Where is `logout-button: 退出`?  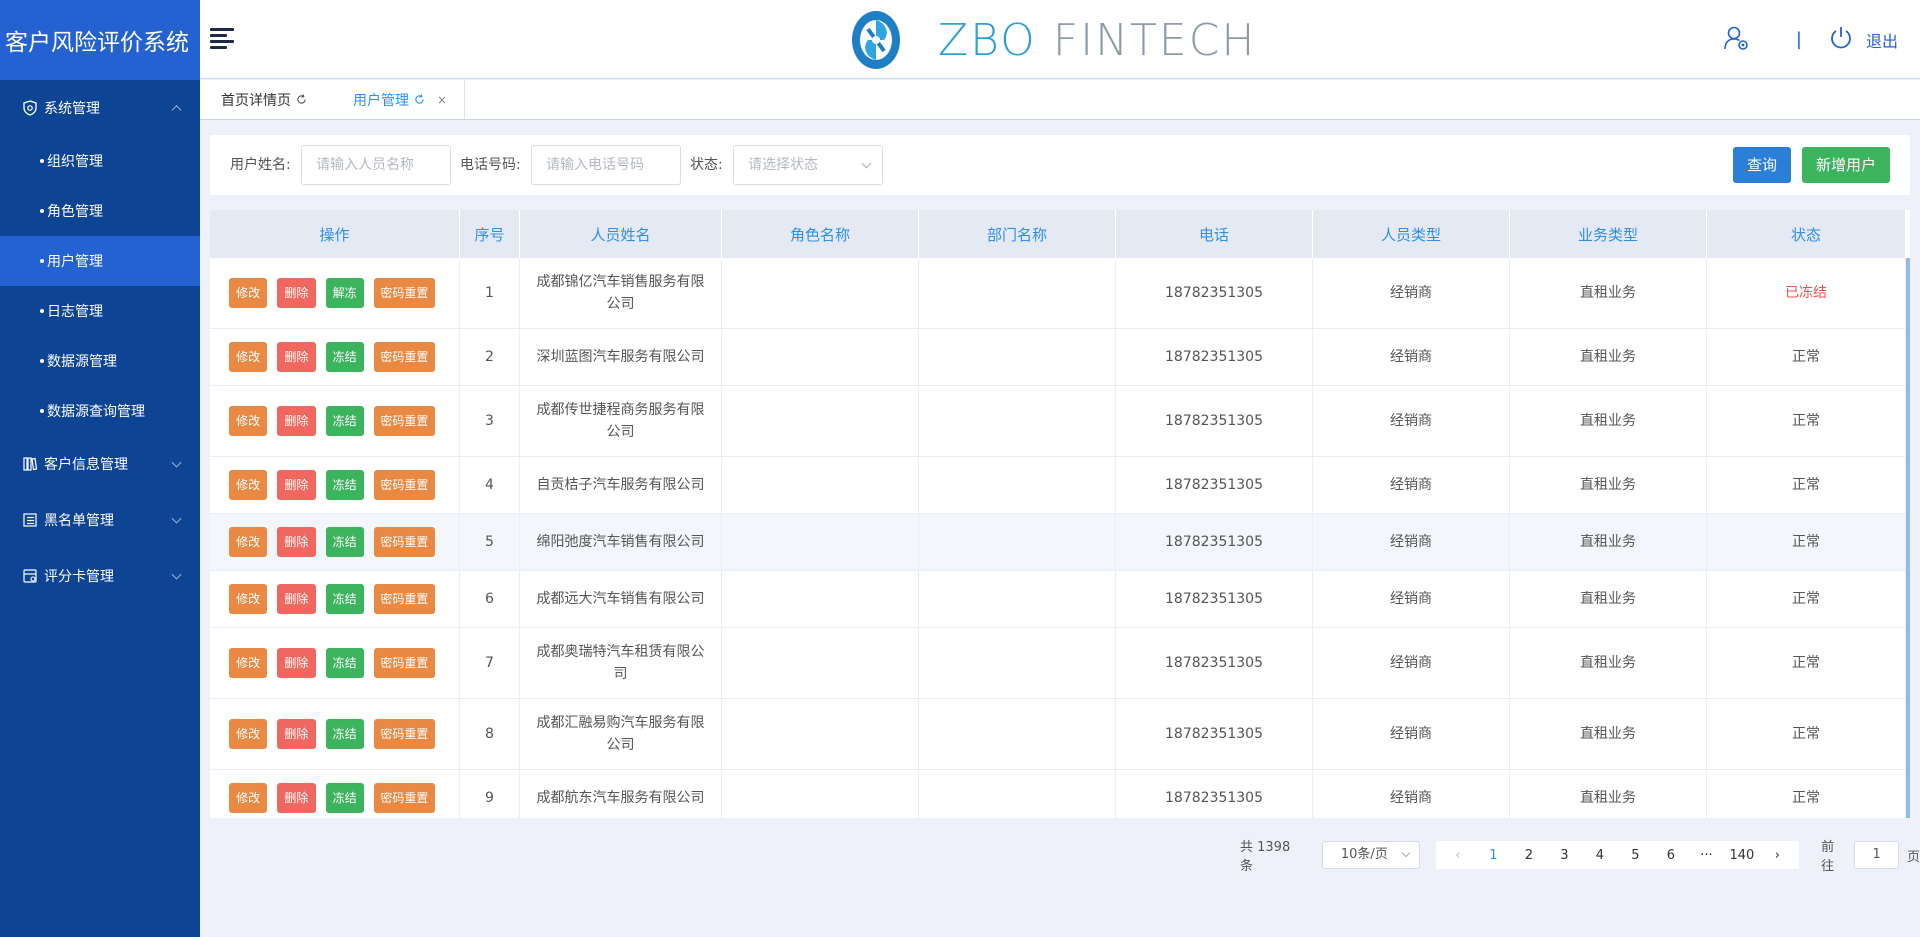
logout-button: 退出 is located at coordinates (1882, 40).